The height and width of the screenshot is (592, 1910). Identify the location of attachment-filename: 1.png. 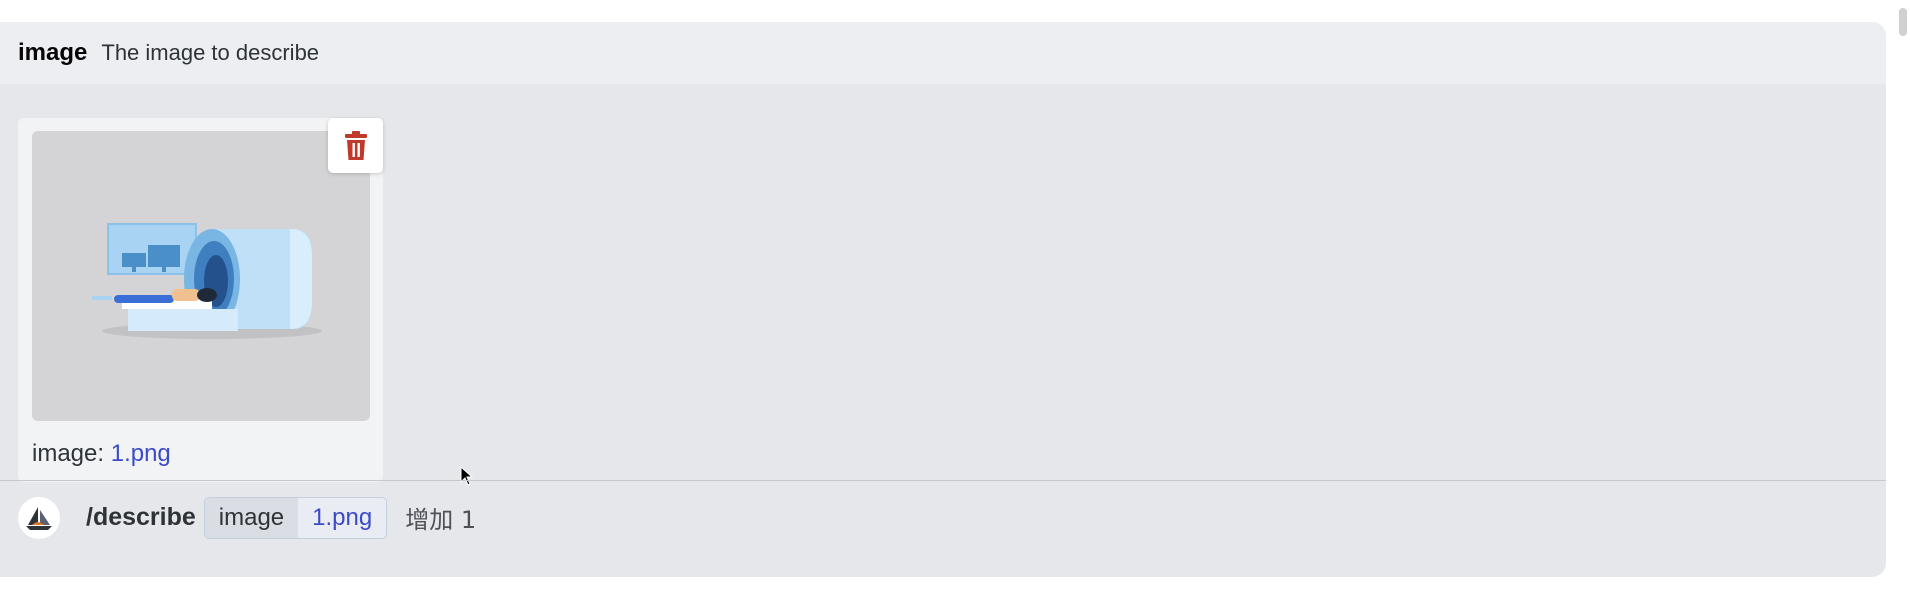
(141, 453).